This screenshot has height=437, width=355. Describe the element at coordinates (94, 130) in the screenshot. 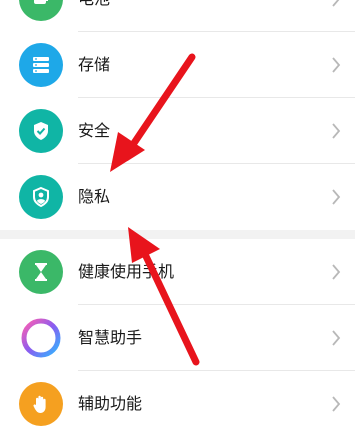

I see `settings-item-label: 安全` at that location.